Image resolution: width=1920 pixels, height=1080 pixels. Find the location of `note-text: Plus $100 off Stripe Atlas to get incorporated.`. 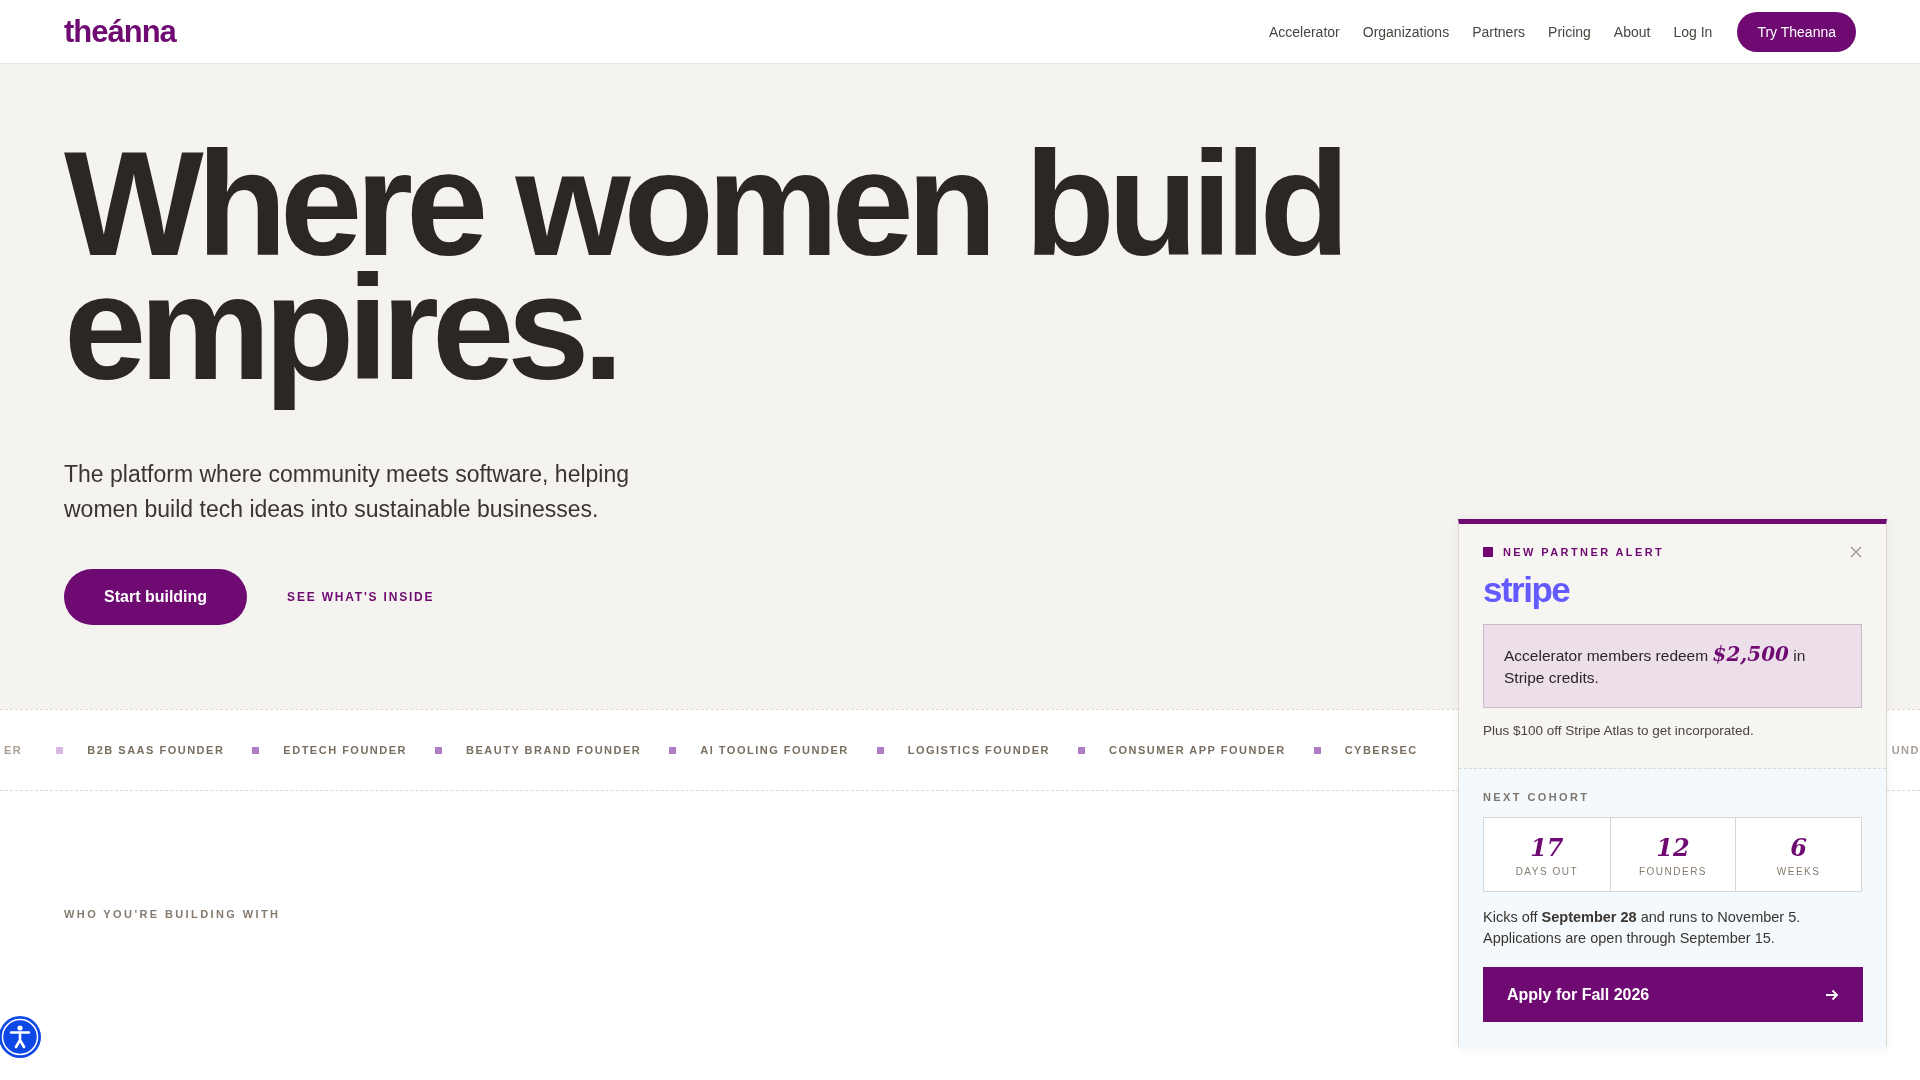

note-text: Plus $100 off Stripe Atlas to get incorporated. is located at coordinates (1619, 730).